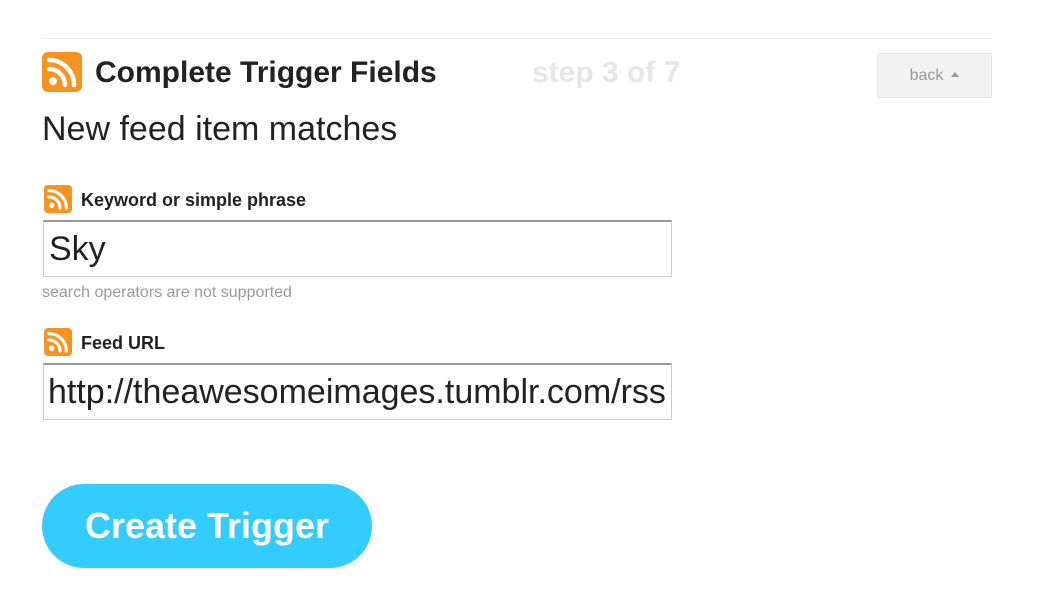 The image size is (1041, 604). What do you see at coordinates (926, 75) in the screenshot?
I see `back-button-label: back` at bounding box center [926, 75].